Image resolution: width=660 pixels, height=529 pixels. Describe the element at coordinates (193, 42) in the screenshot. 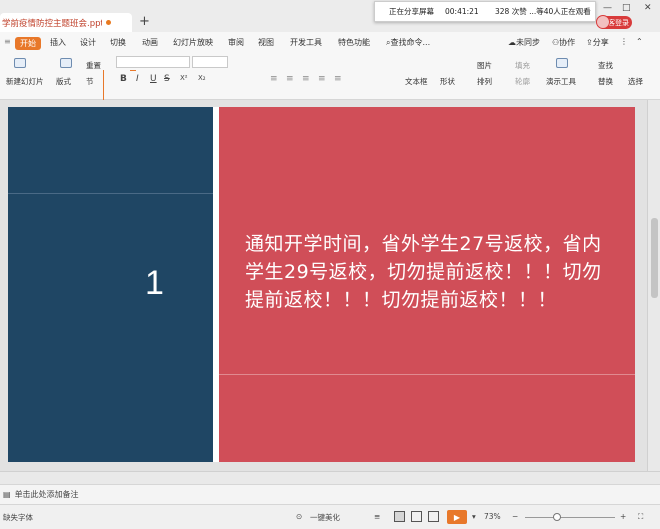

I see `menu-slideshow: 幻灯片放映` at that location.